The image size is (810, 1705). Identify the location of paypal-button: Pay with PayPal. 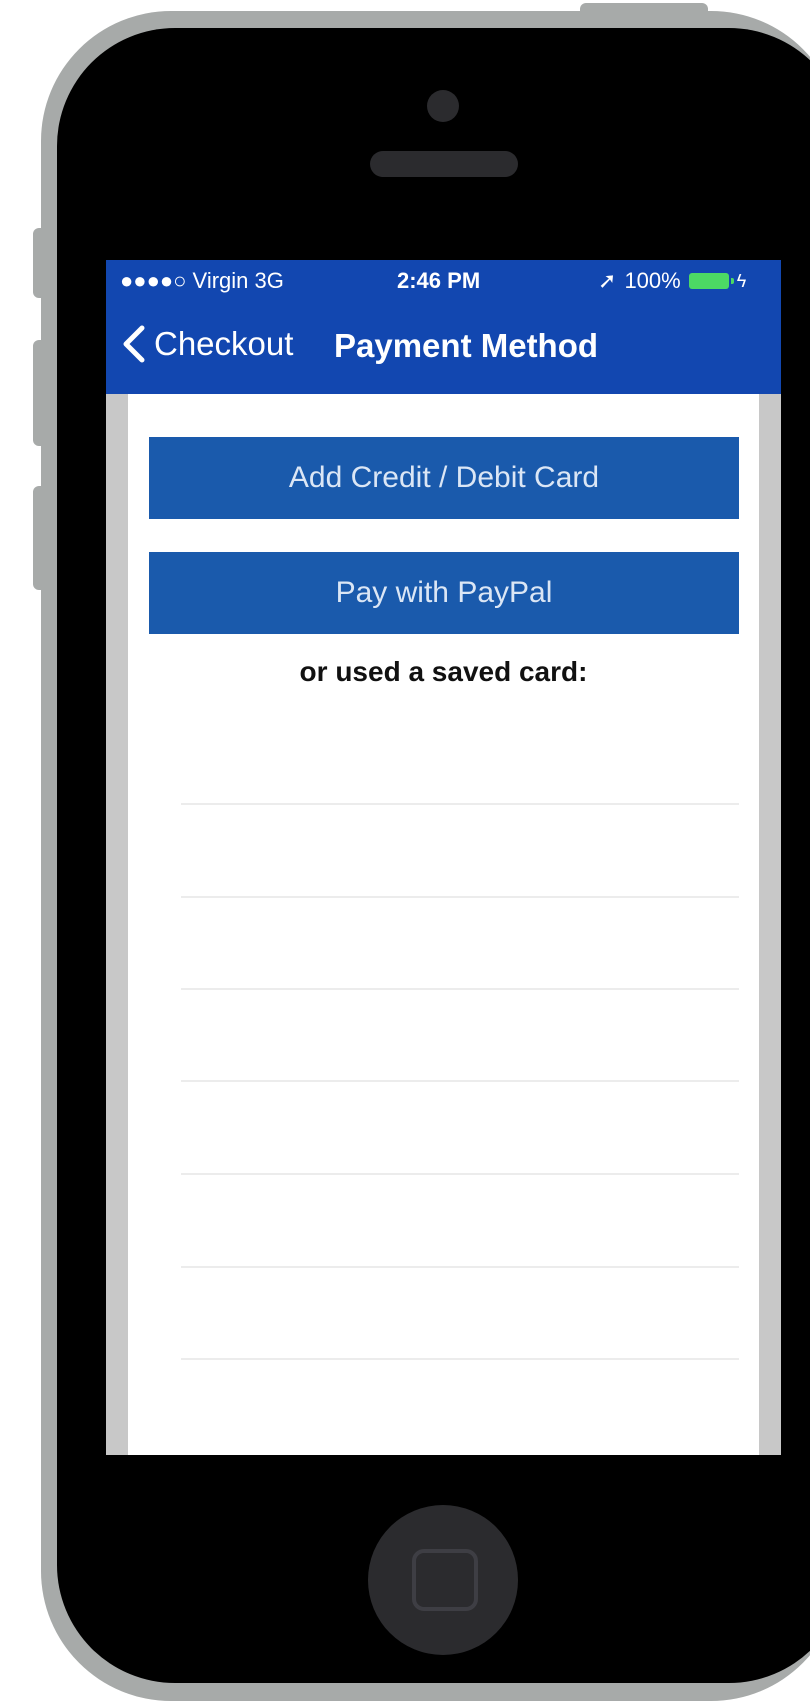
(444, 593).